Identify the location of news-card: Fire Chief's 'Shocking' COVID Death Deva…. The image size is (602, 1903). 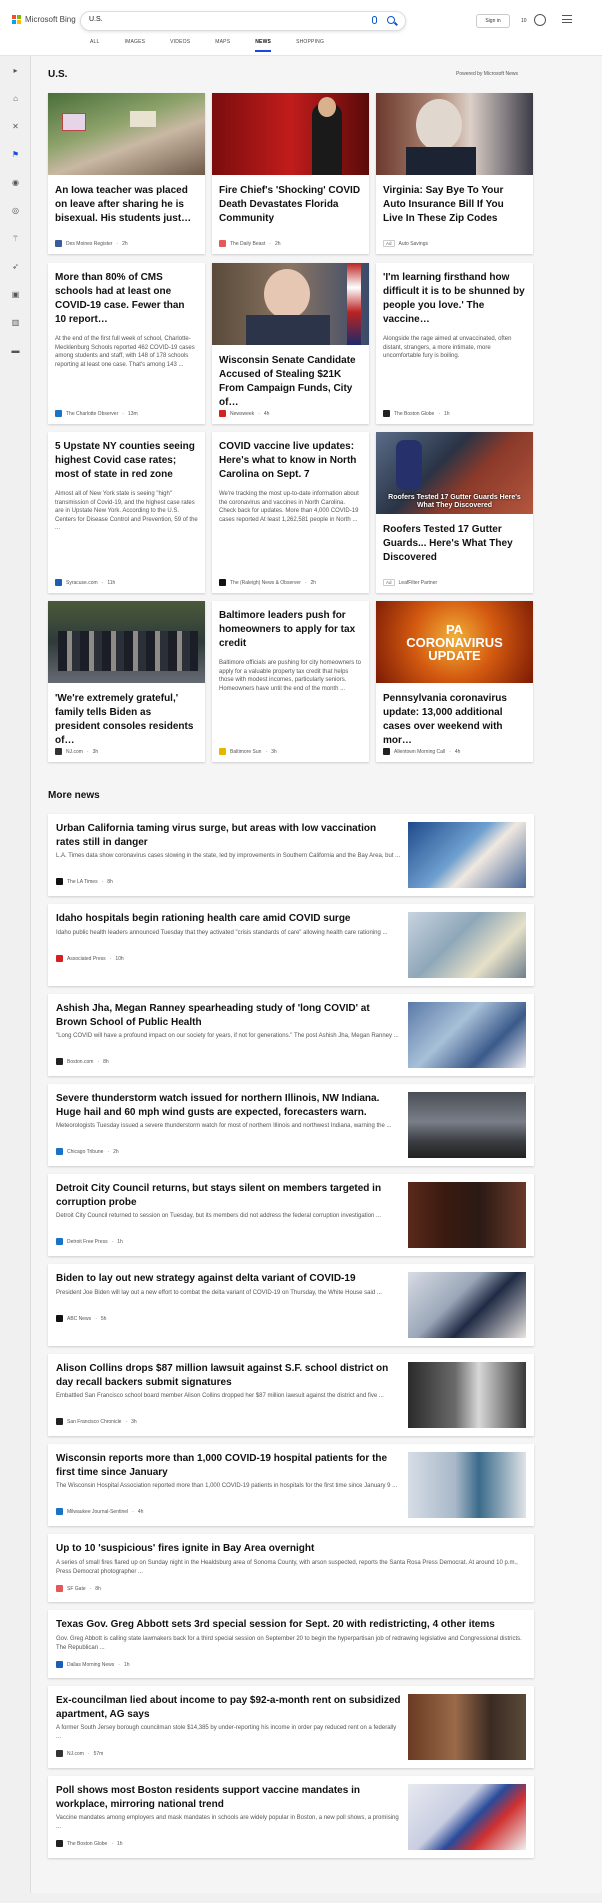
(290, 173).